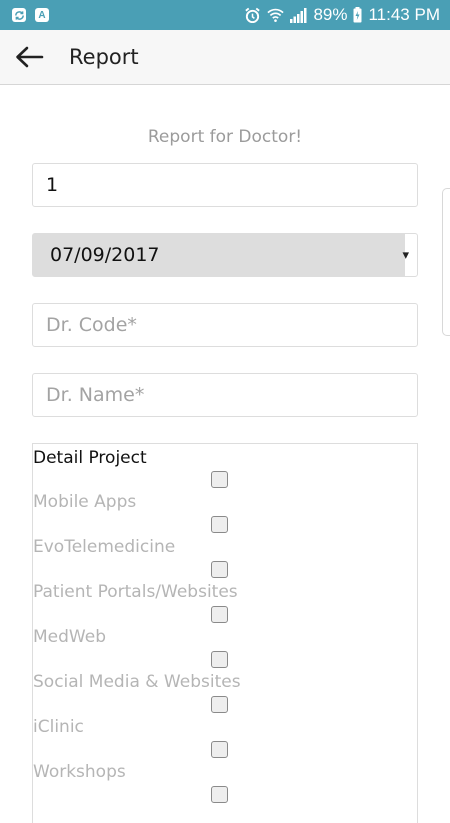 This screenshot has height=823, width=450. What do you see at coordinates (69, 637) in the screenshot?
I see `option-medweb: MedWeb` at bounding box center [69, 637].